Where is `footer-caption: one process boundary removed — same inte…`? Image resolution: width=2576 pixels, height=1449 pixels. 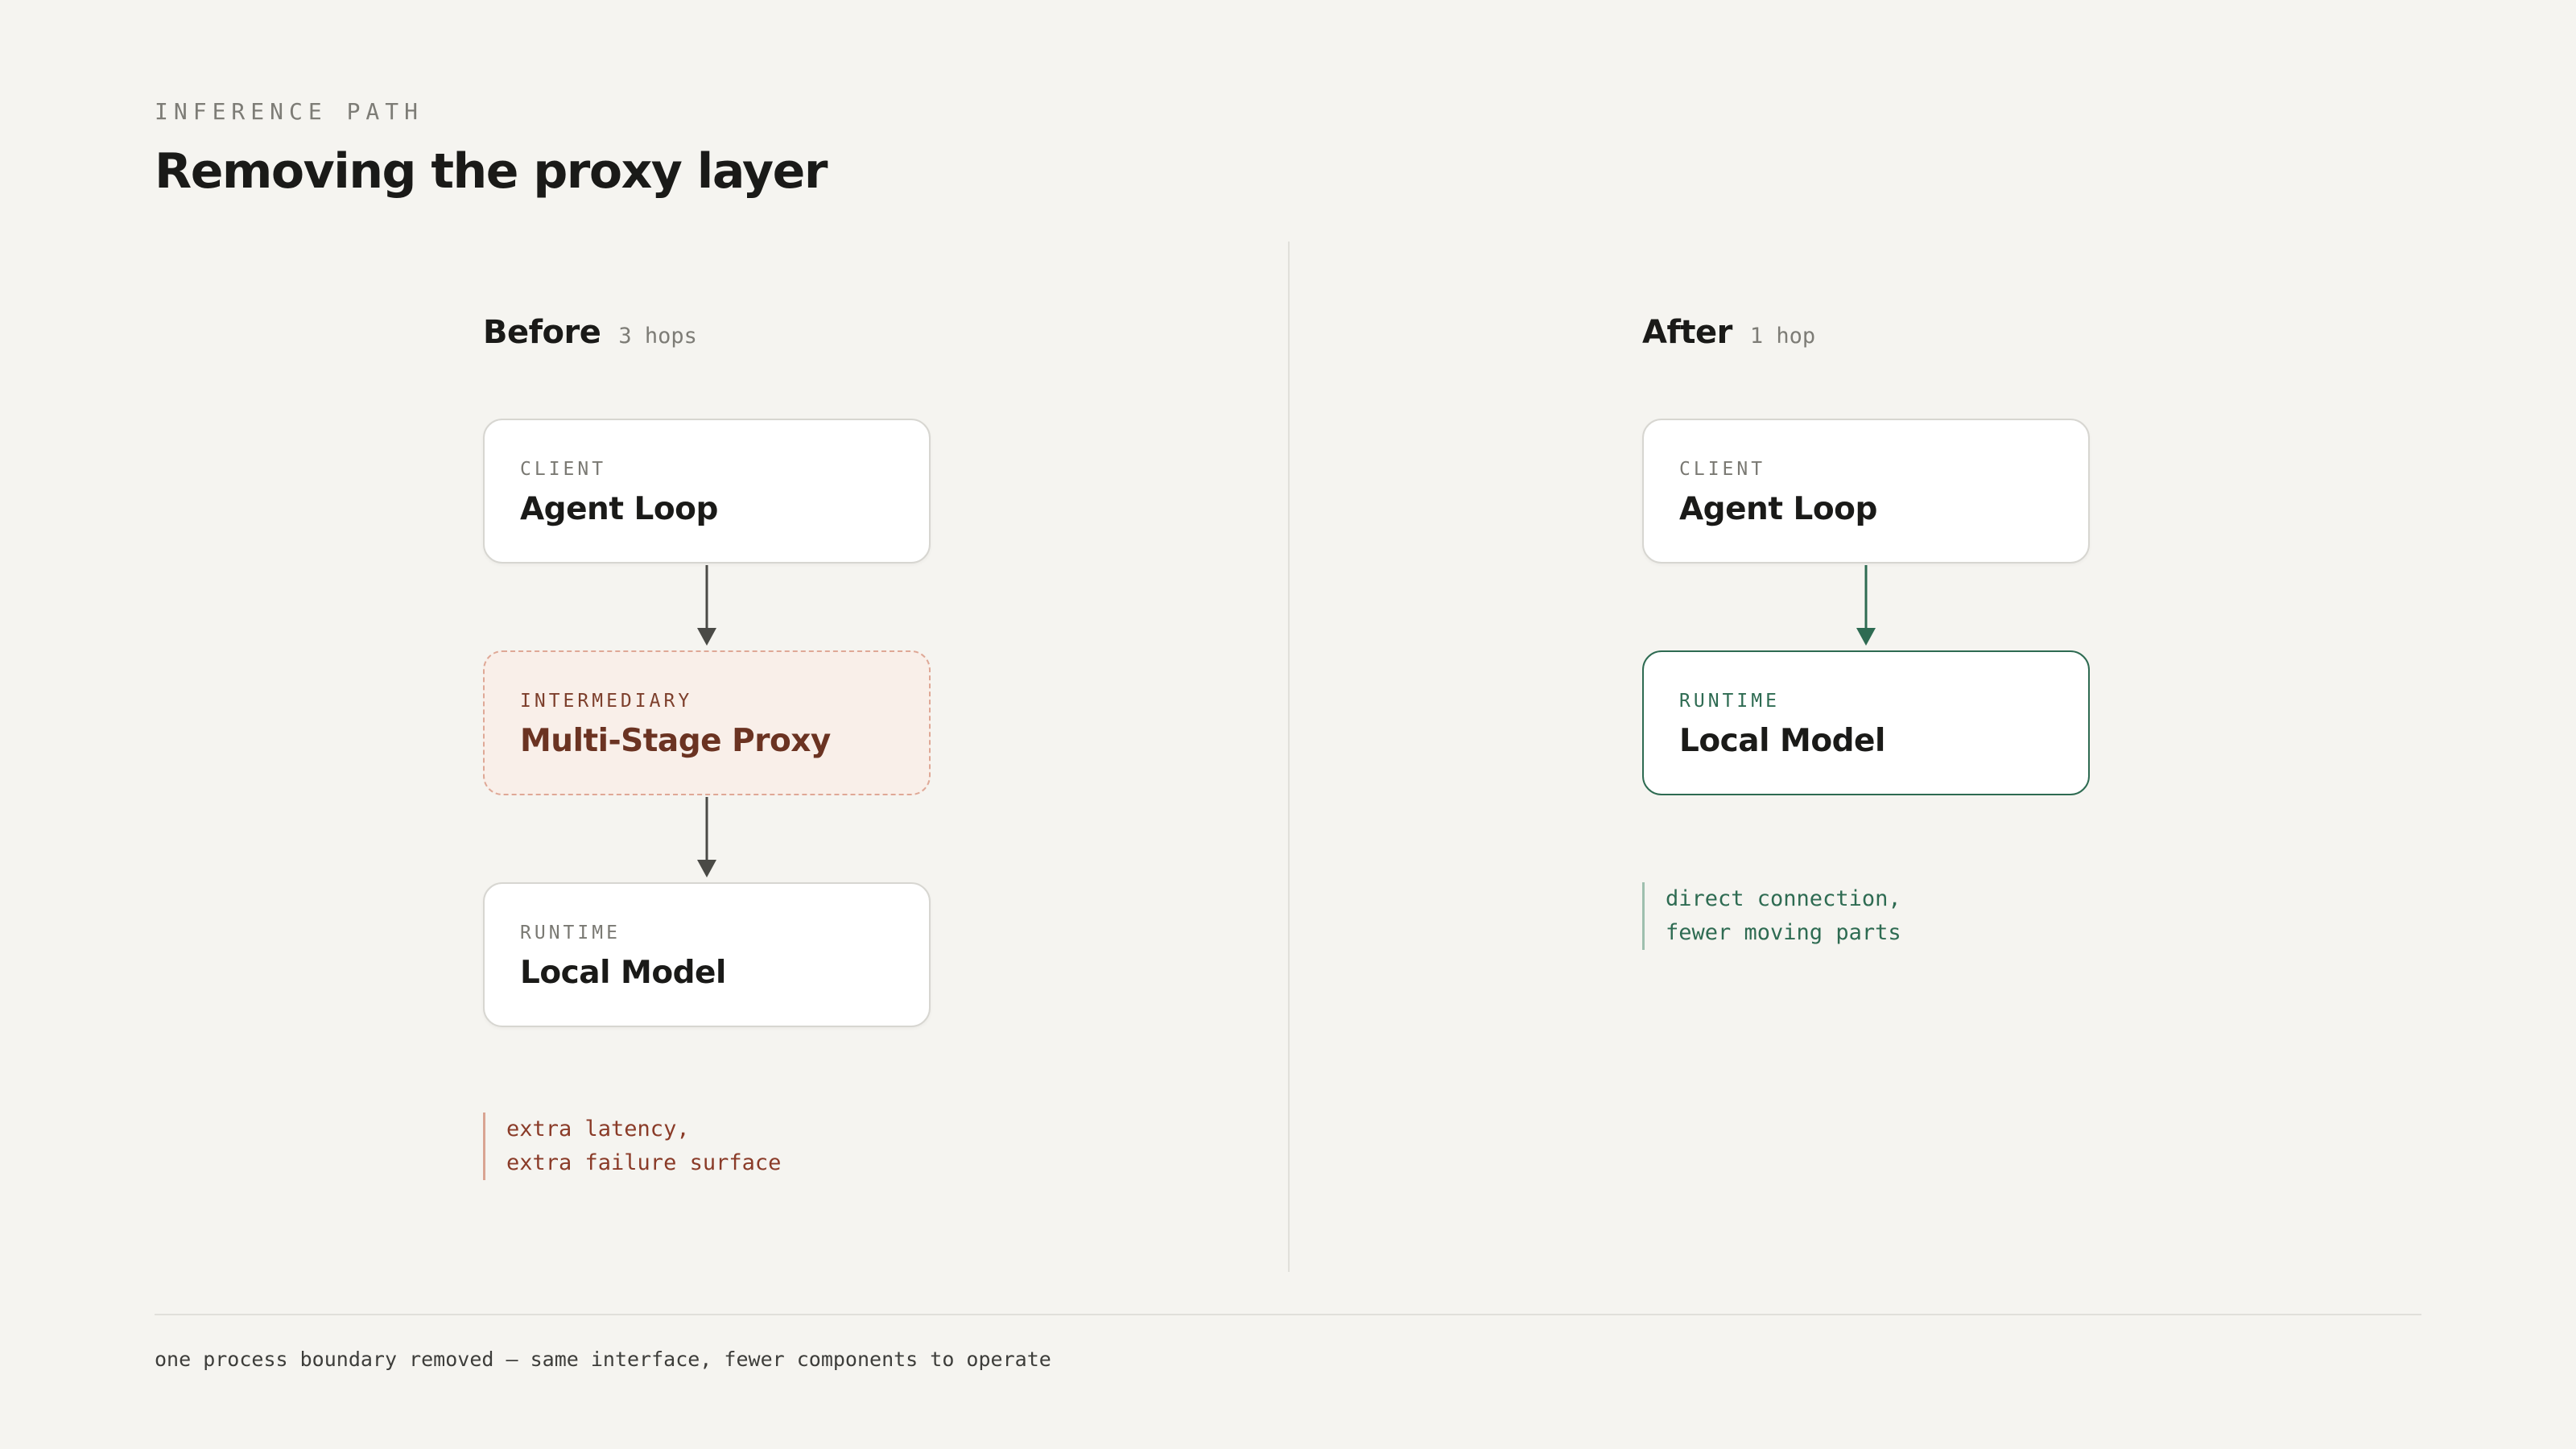 footer-caption: one process boundary removed — same inte… is located at coordinates (603, 1359).